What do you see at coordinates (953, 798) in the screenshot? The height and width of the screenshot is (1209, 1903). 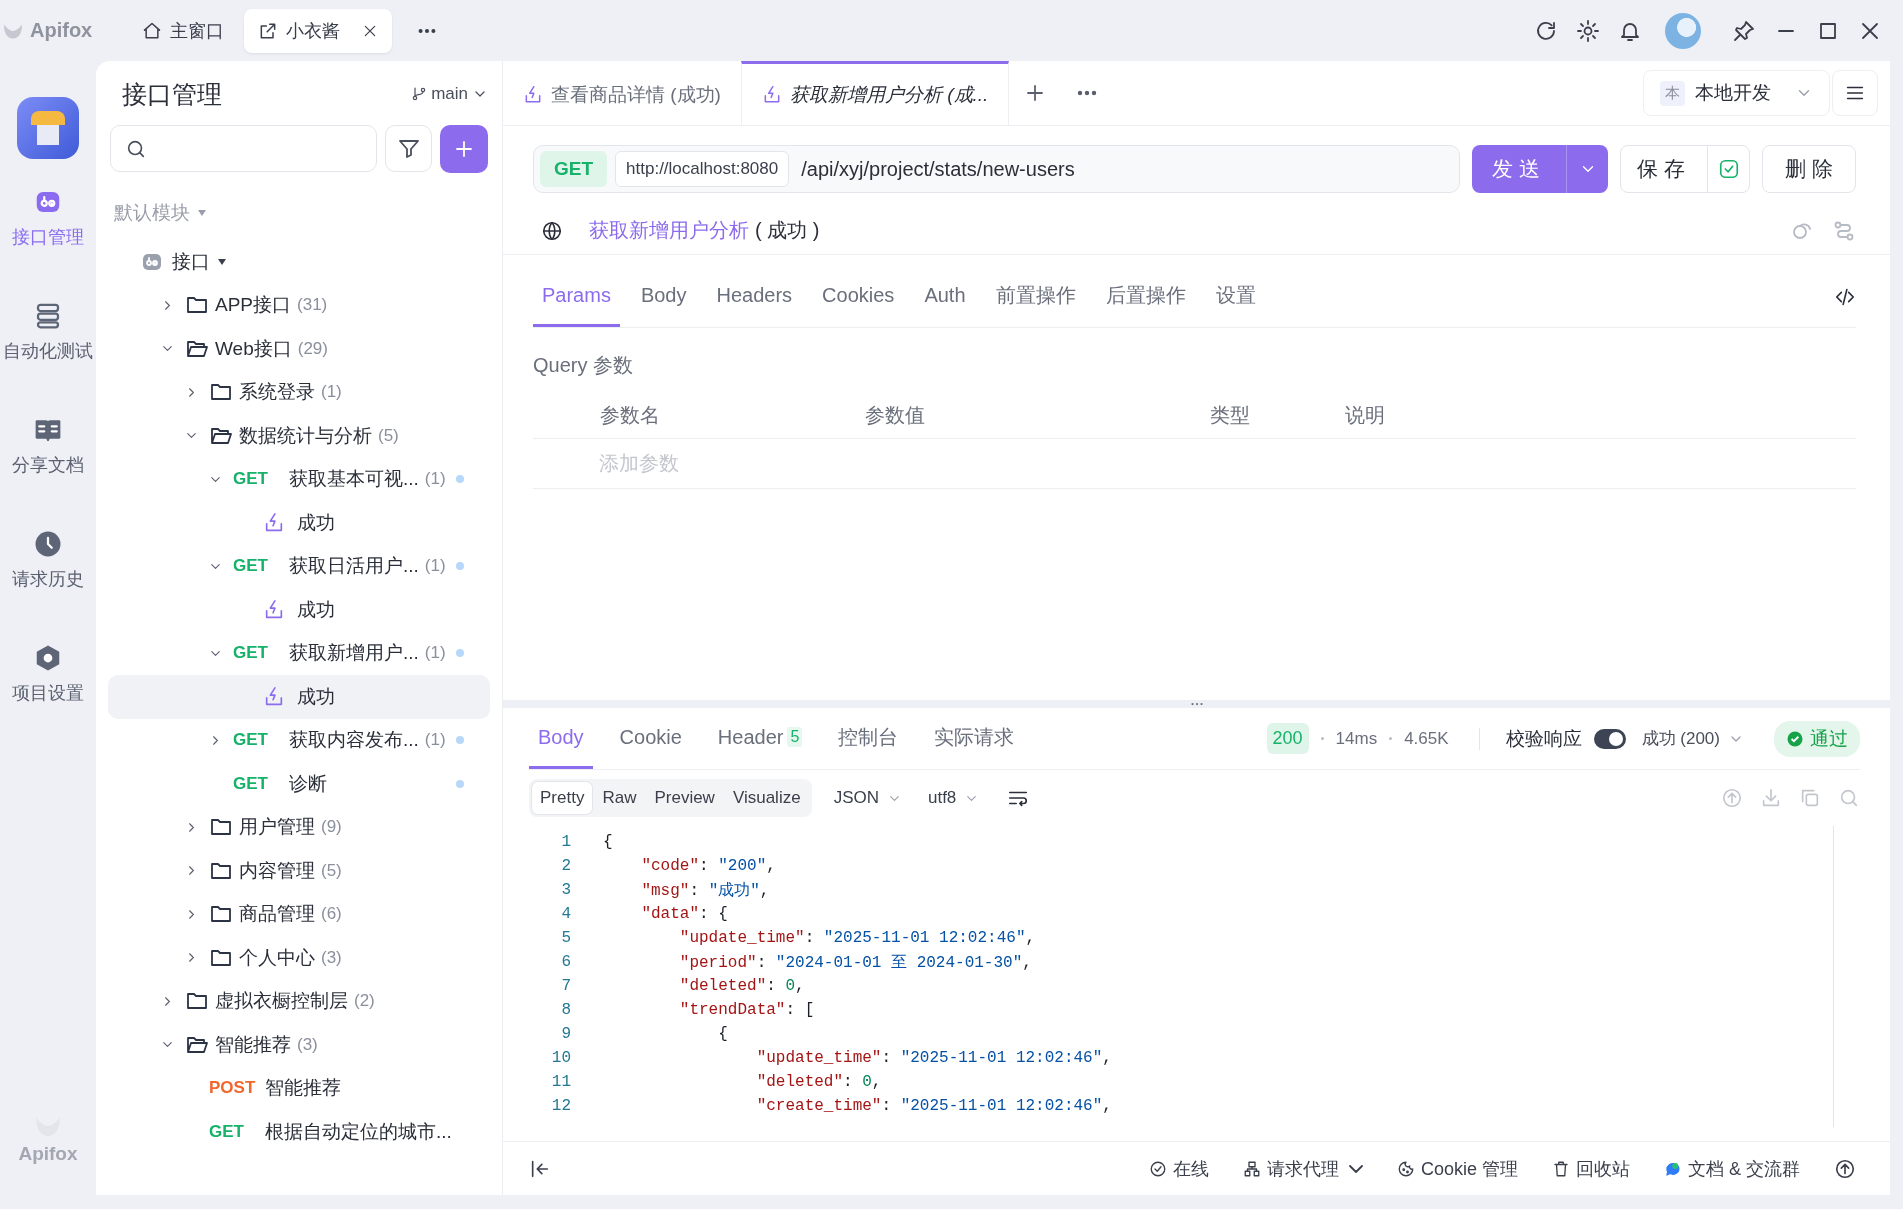 I see `encoding-dropdown: utf8` at bounding box center [953, 798].